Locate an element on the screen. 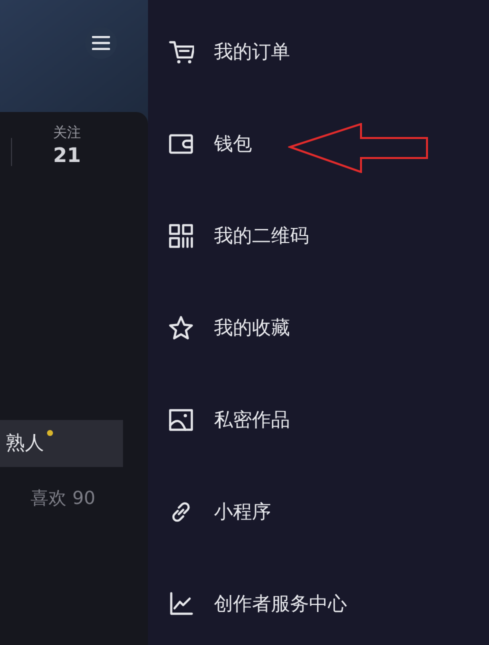 The width and height of the screenshot is (489, 645). cart-icon is located at coordinates (181, 52).